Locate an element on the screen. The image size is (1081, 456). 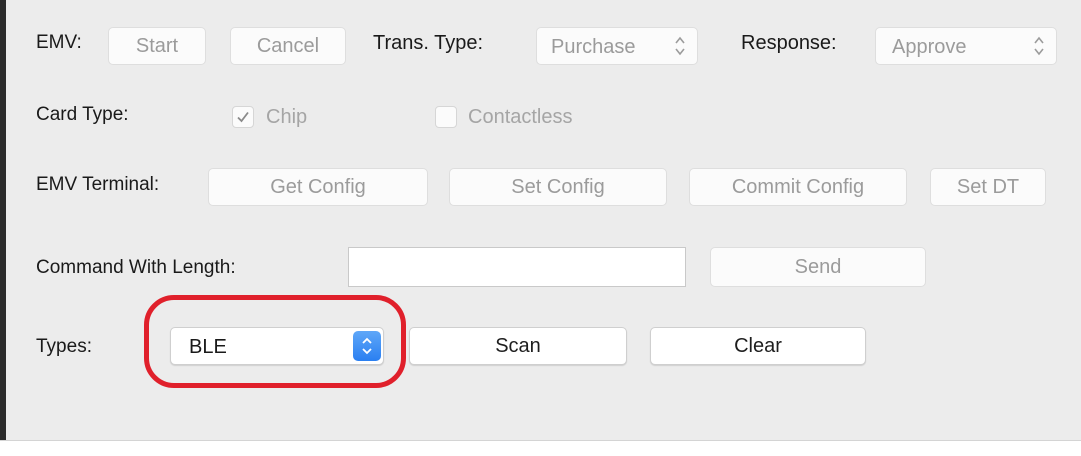
scan-button-label: Scan is located at coordinates (518, 345).